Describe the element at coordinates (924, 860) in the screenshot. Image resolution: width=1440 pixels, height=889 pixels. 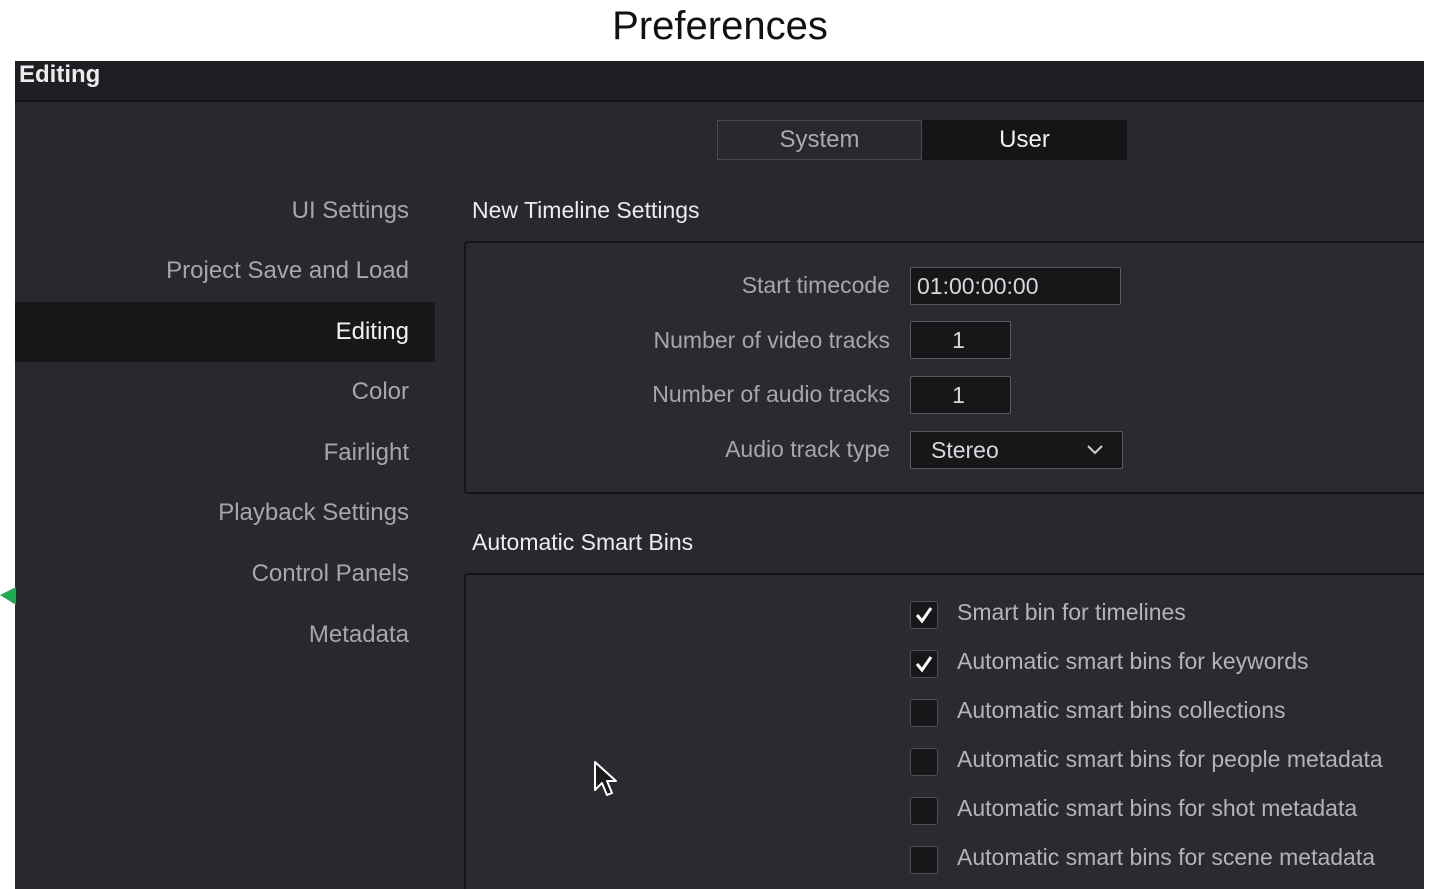
I see `smart-bins-scene-metadata-checkbox` at that location.